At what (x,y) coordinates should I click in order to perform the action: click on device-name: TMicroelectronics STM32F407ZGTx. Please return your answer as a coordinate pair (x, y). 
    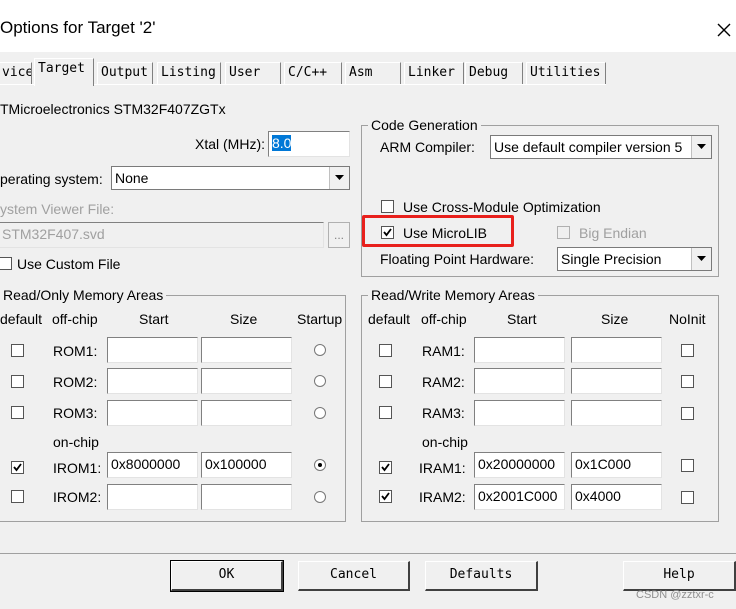
    Looking at the image, I should click on (113, 109).